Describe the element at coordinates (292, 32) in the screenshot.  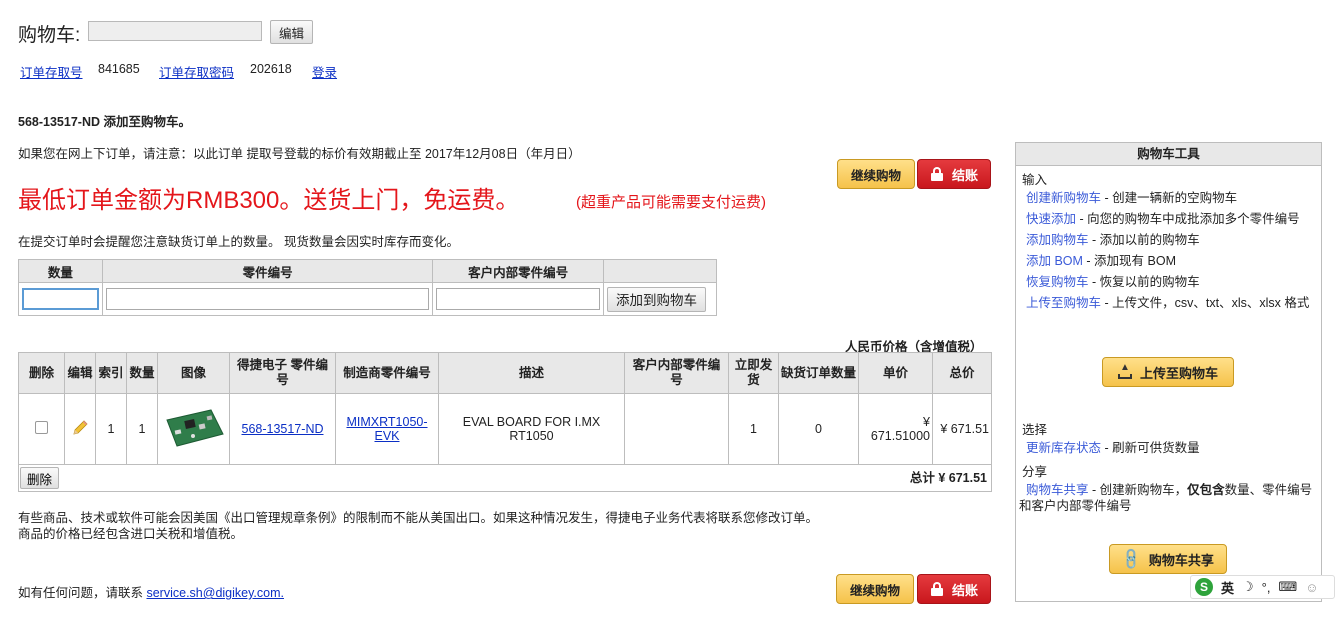
I see `edit-button: 编辑` at that location.